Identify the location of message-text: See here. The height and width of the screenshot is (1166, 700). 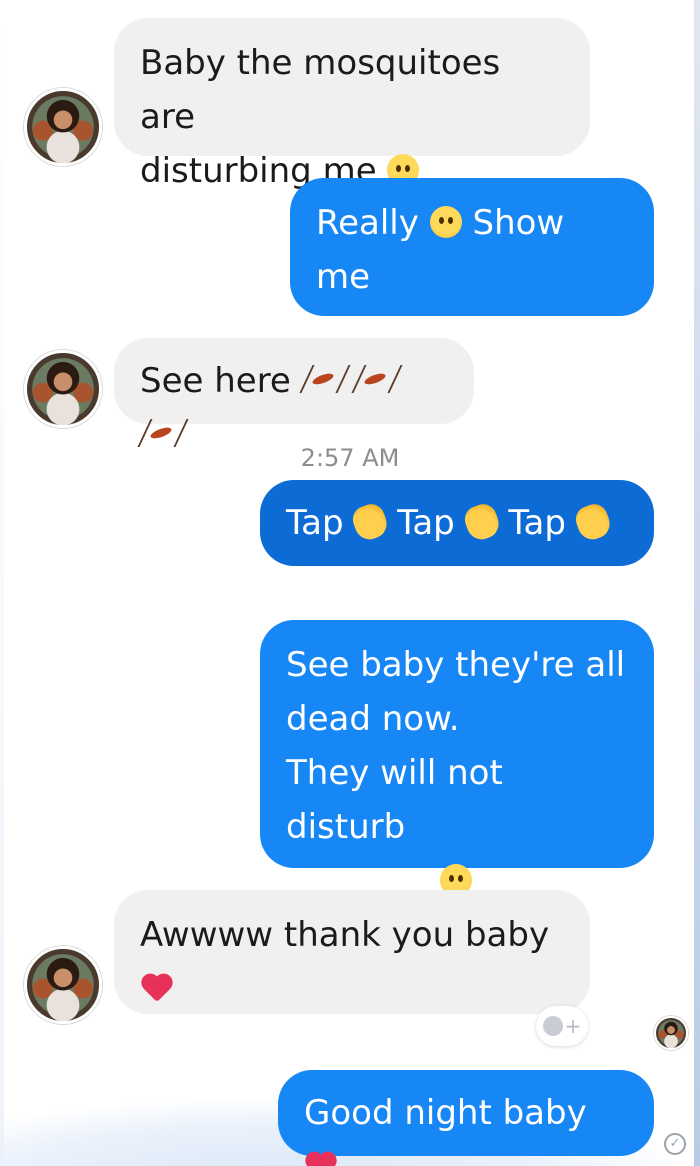
(215, 381).